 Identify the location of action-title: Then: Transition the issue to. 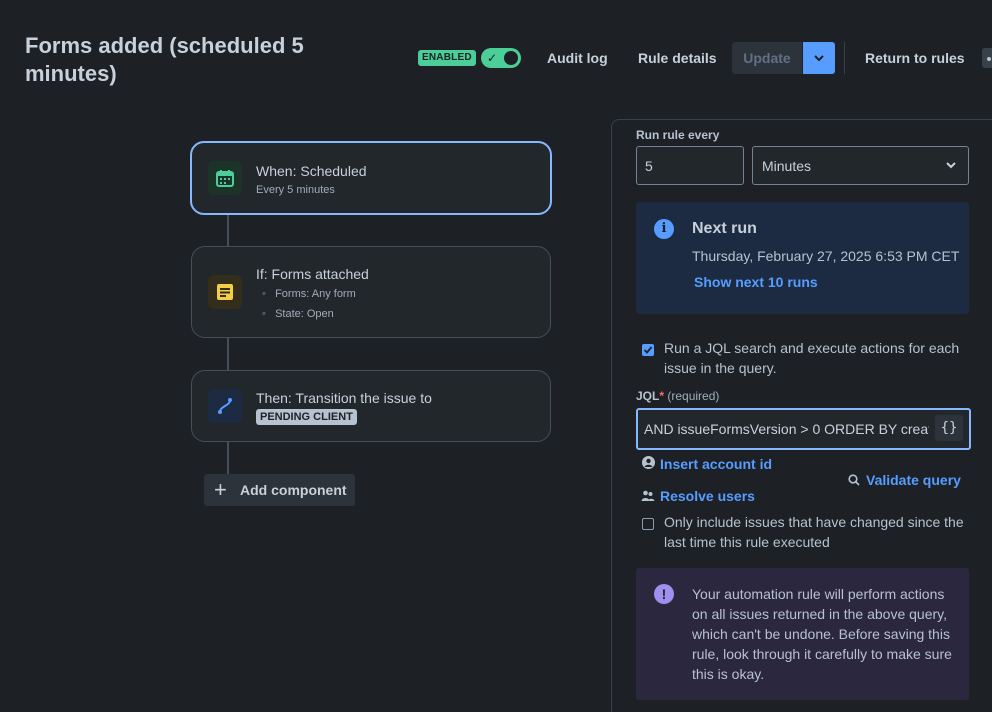
(344, 398).